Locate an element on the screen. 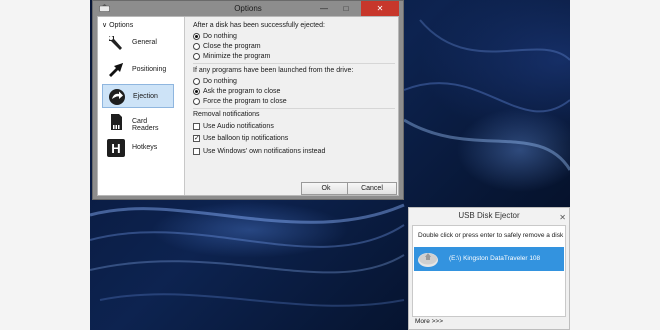 This screenshot has height=330, width=660. windows-notifications-checkbox-row: Use Windows' own notifications instead is located at coordinates (259, 151).